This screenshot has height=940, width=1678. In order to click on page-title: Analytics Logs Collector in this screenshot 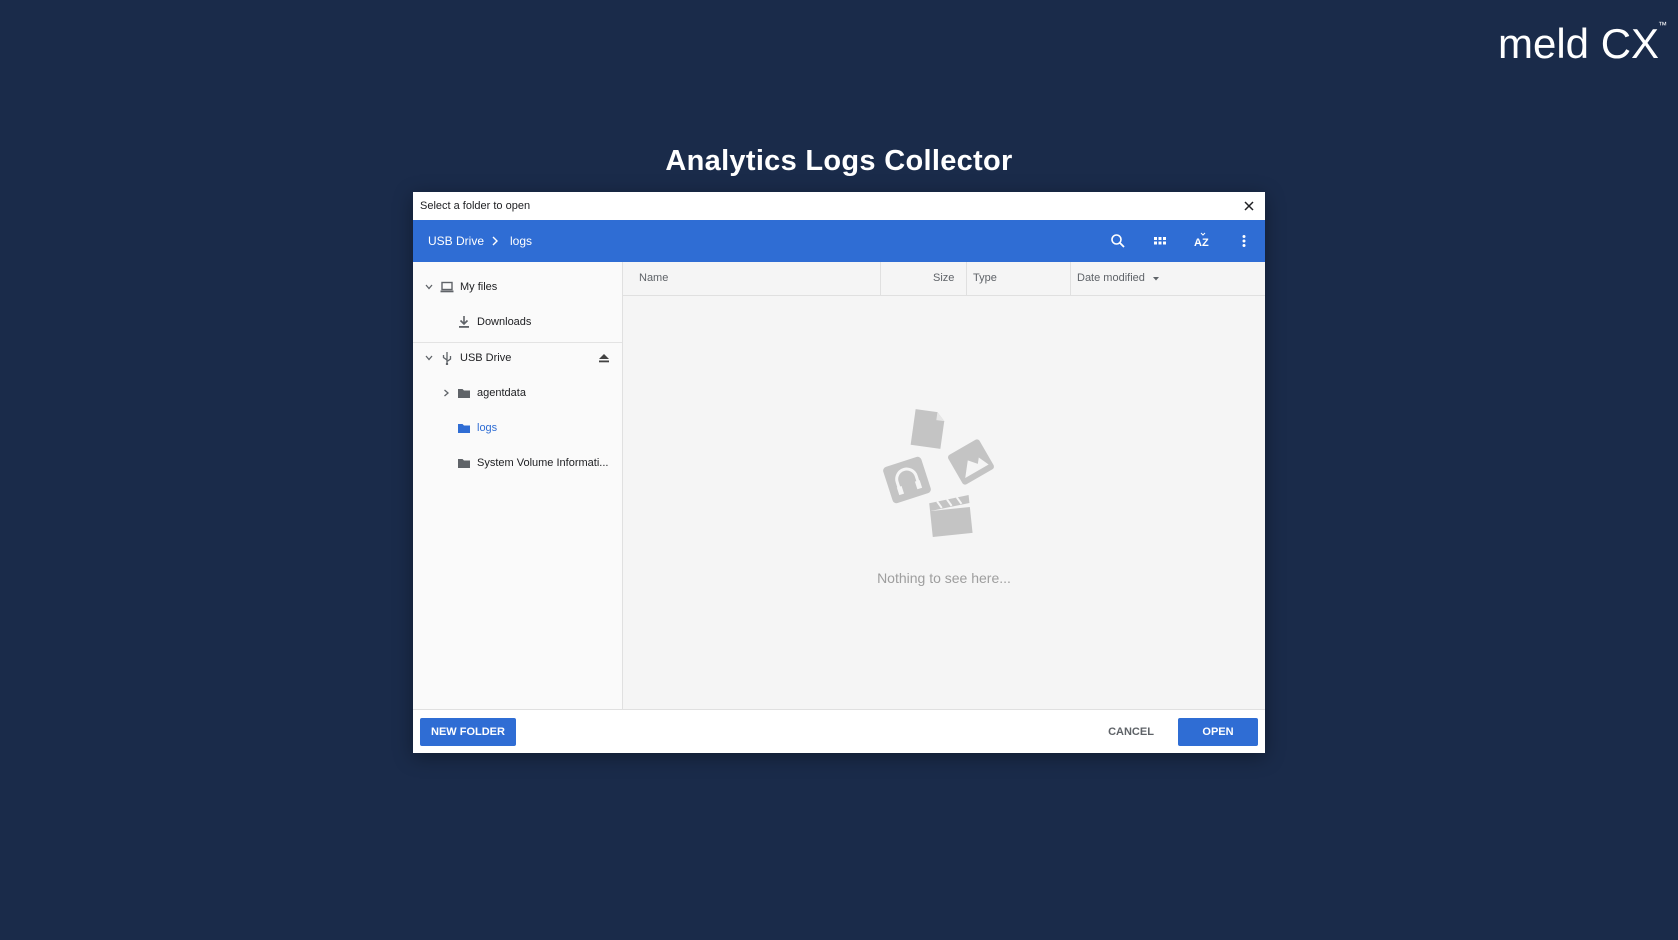, I will do `click(839, 161)`.